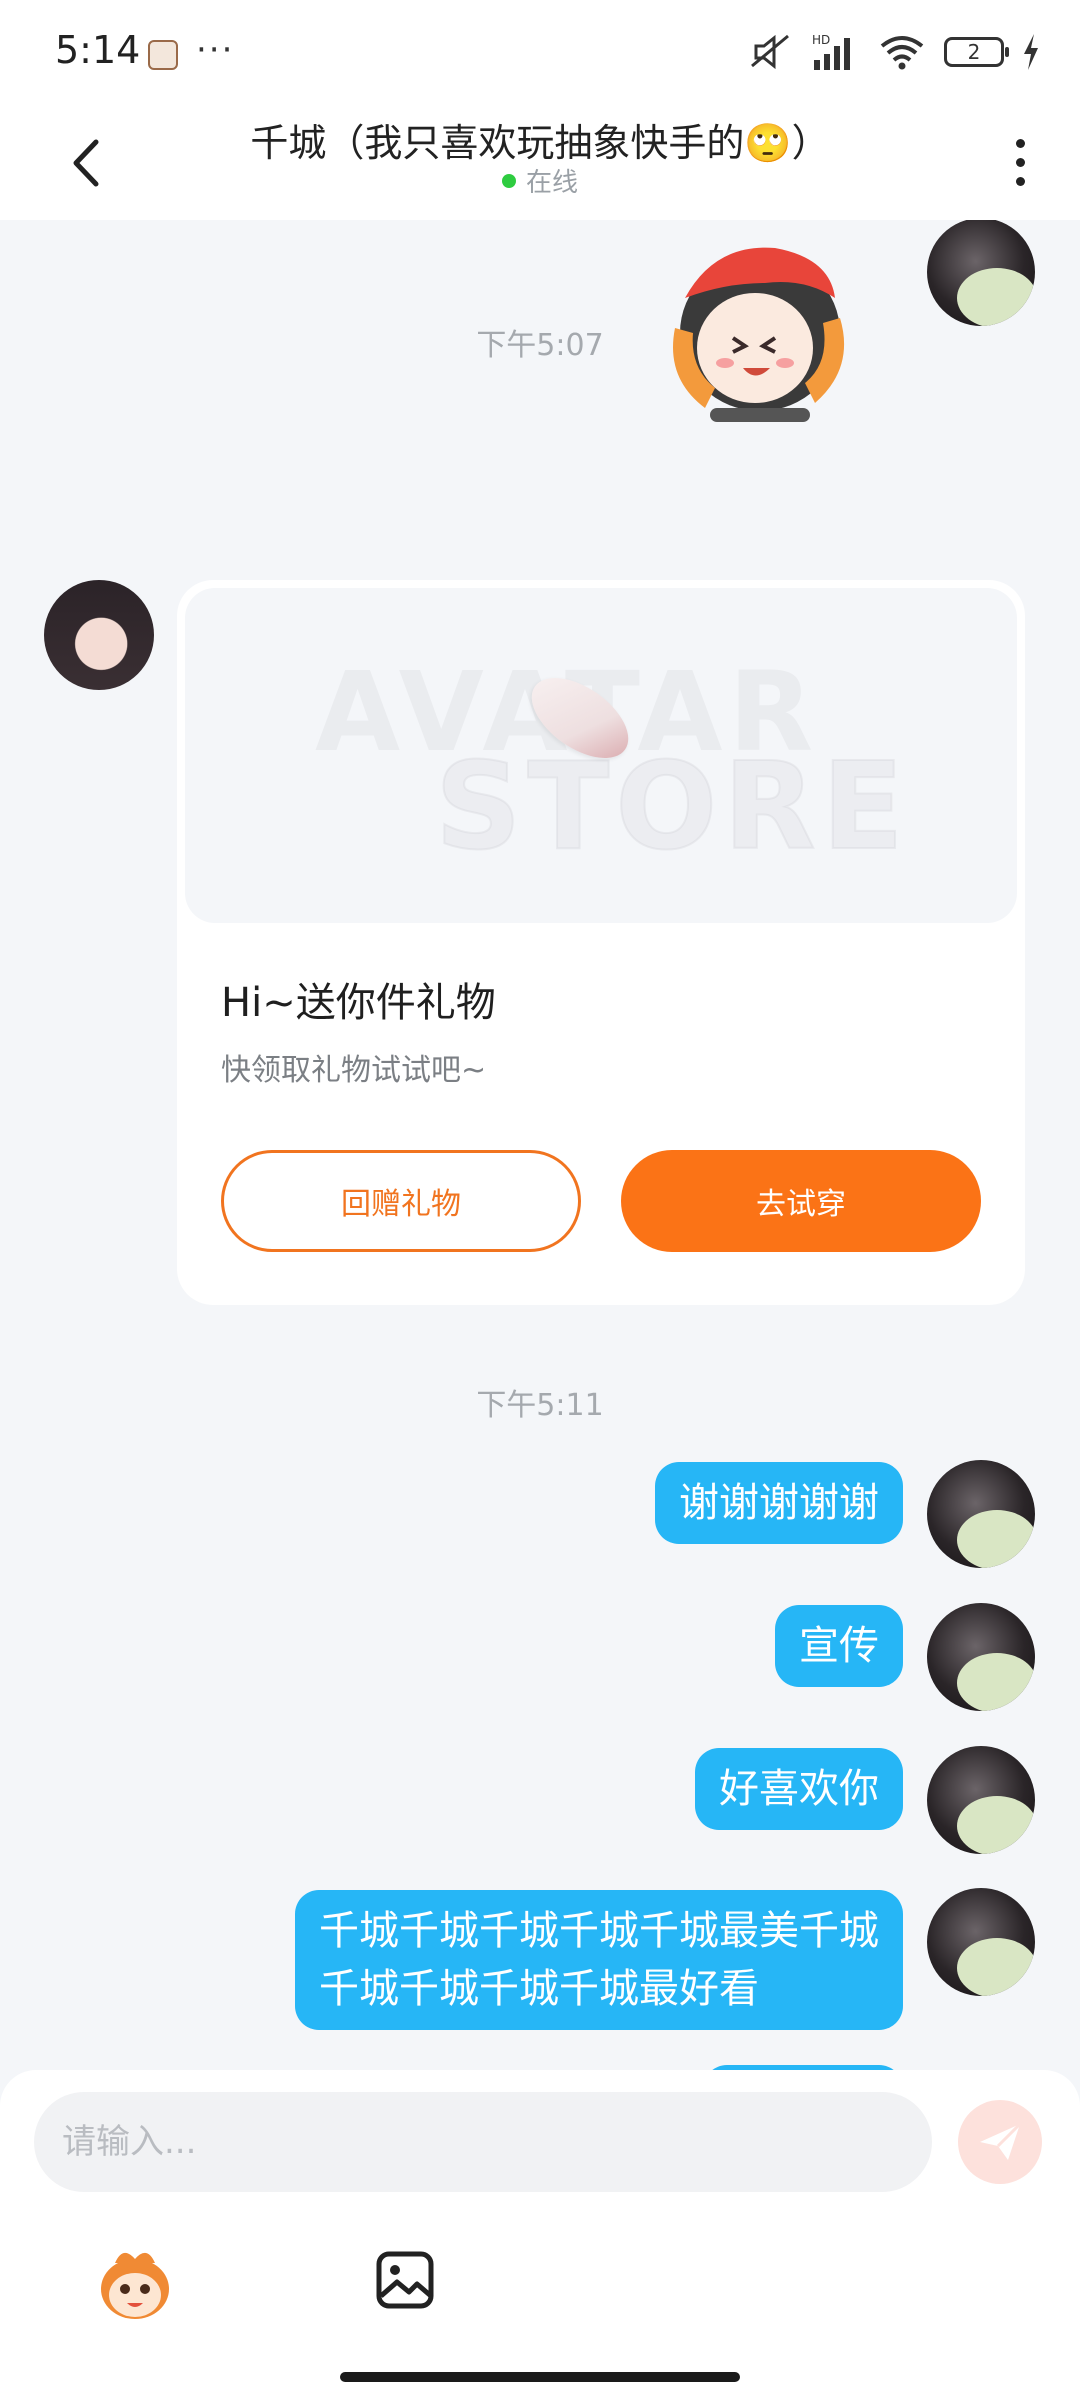 The image size is (1080, 2400). I want to click on online-status: 在线, so click(540, 180).